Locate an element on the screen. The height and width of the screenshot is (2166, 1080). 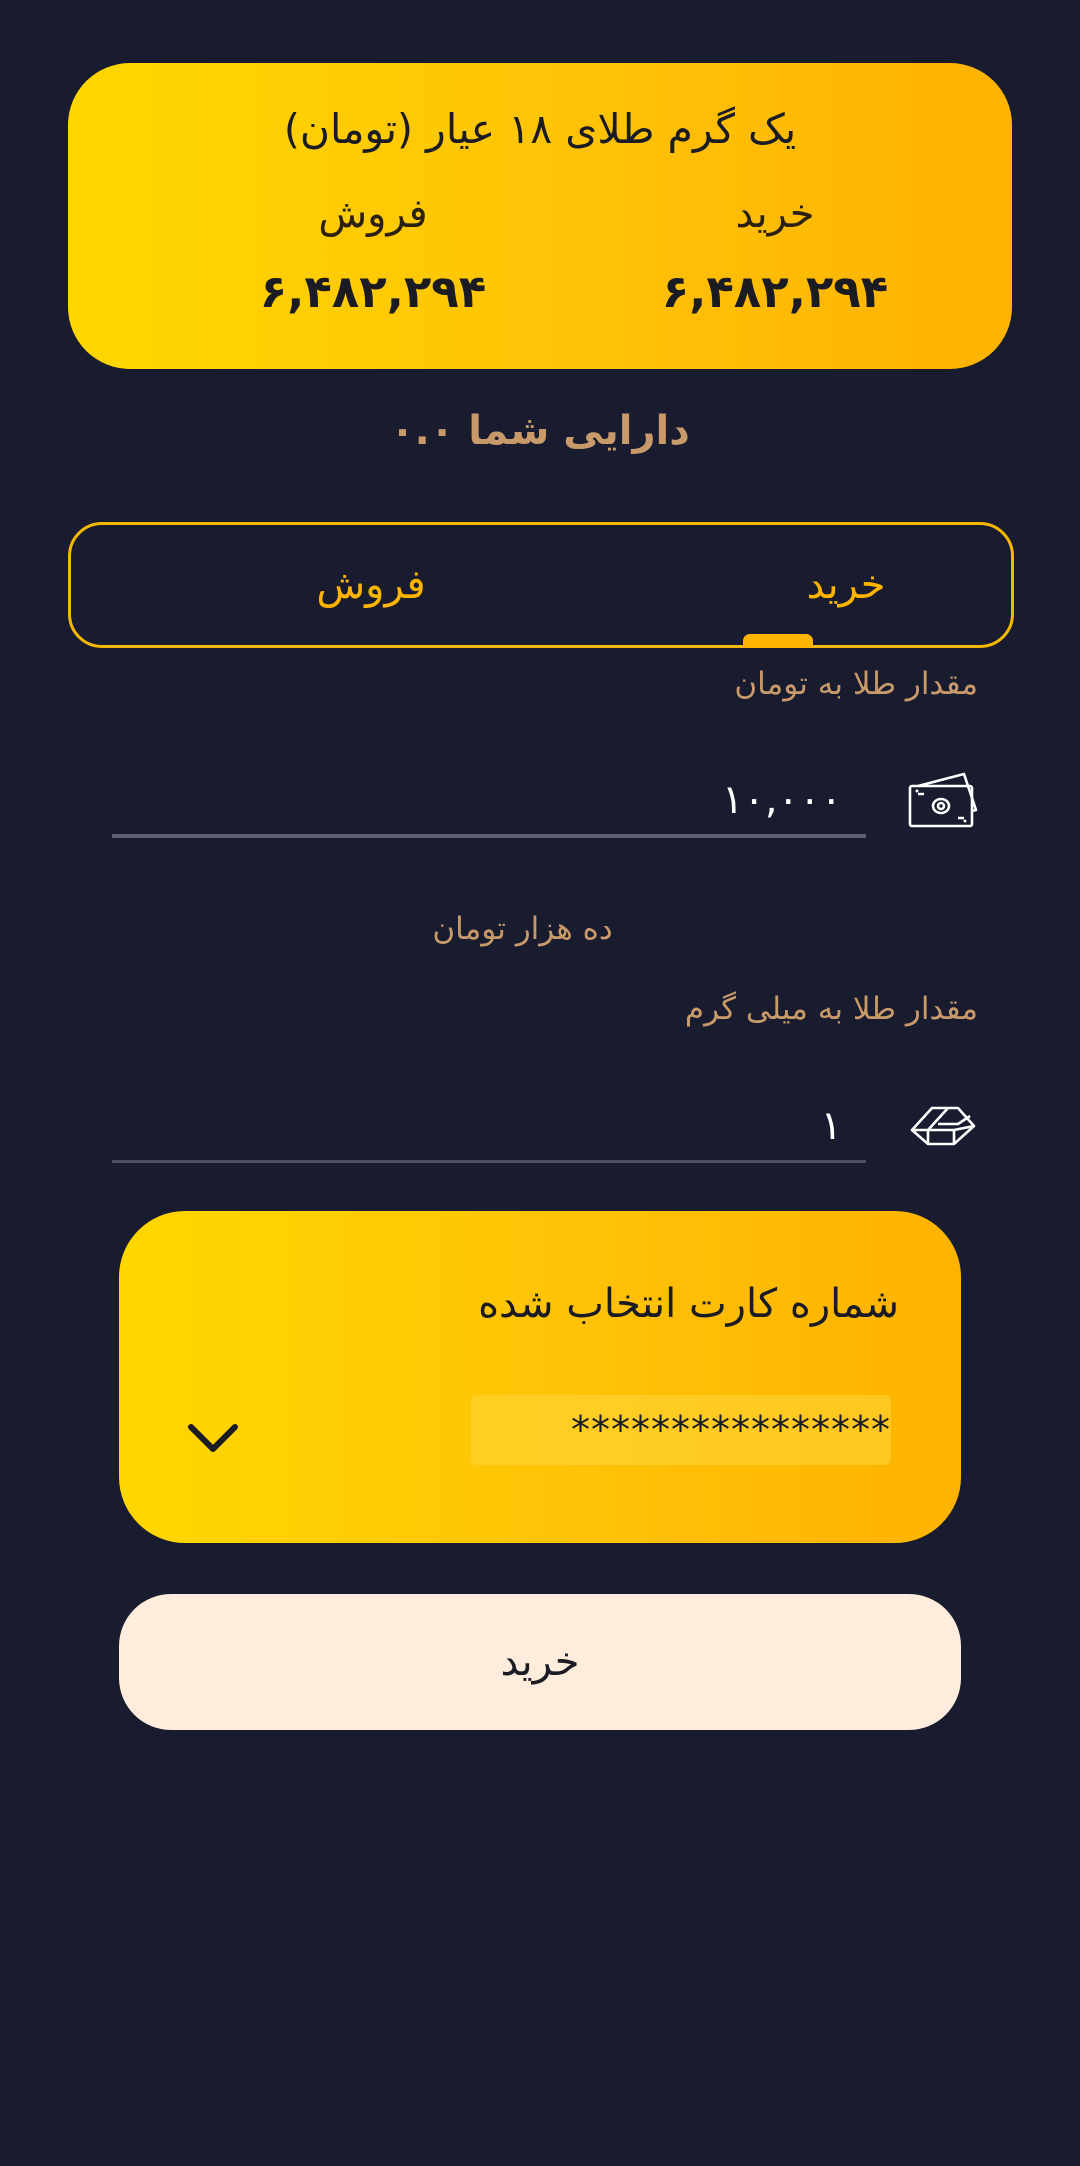
buy-price-label: خرید is located at coordinates (775, 214).